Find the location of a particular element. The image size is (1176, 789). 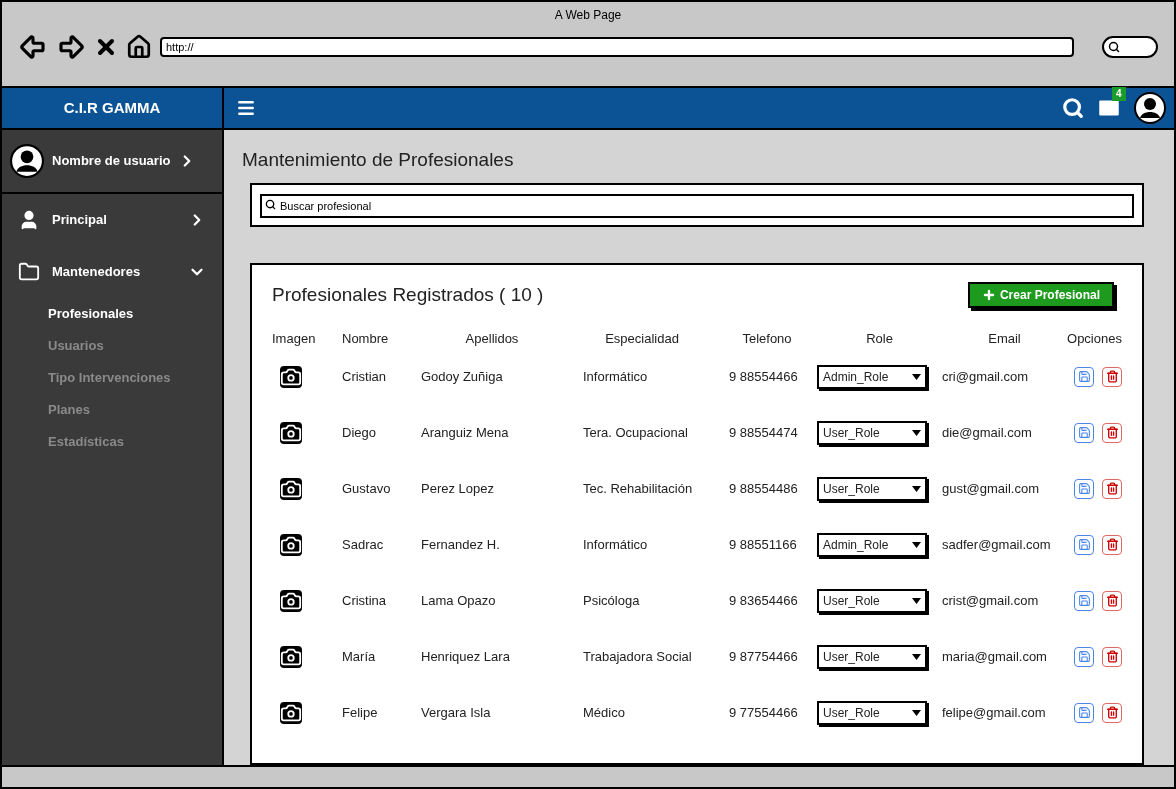

table-cell-text: Médico is located at coordinates (604, 712).